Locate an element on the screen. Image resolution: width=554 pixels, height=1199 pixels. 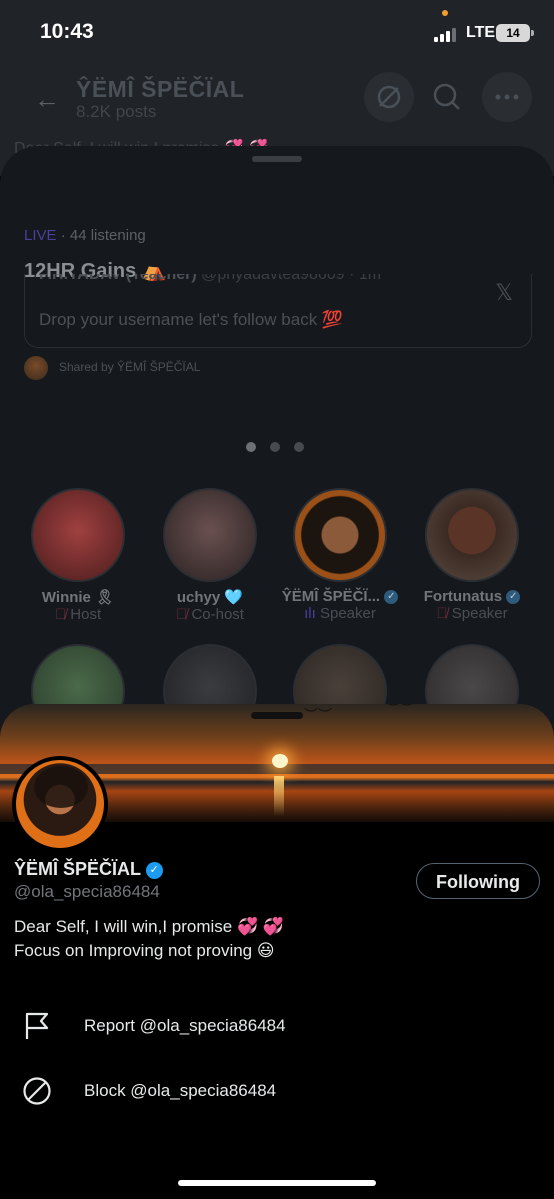
participant-cohost: uchyy 🩵 🎙̸ Co-host is located at coordinates (210, 555).